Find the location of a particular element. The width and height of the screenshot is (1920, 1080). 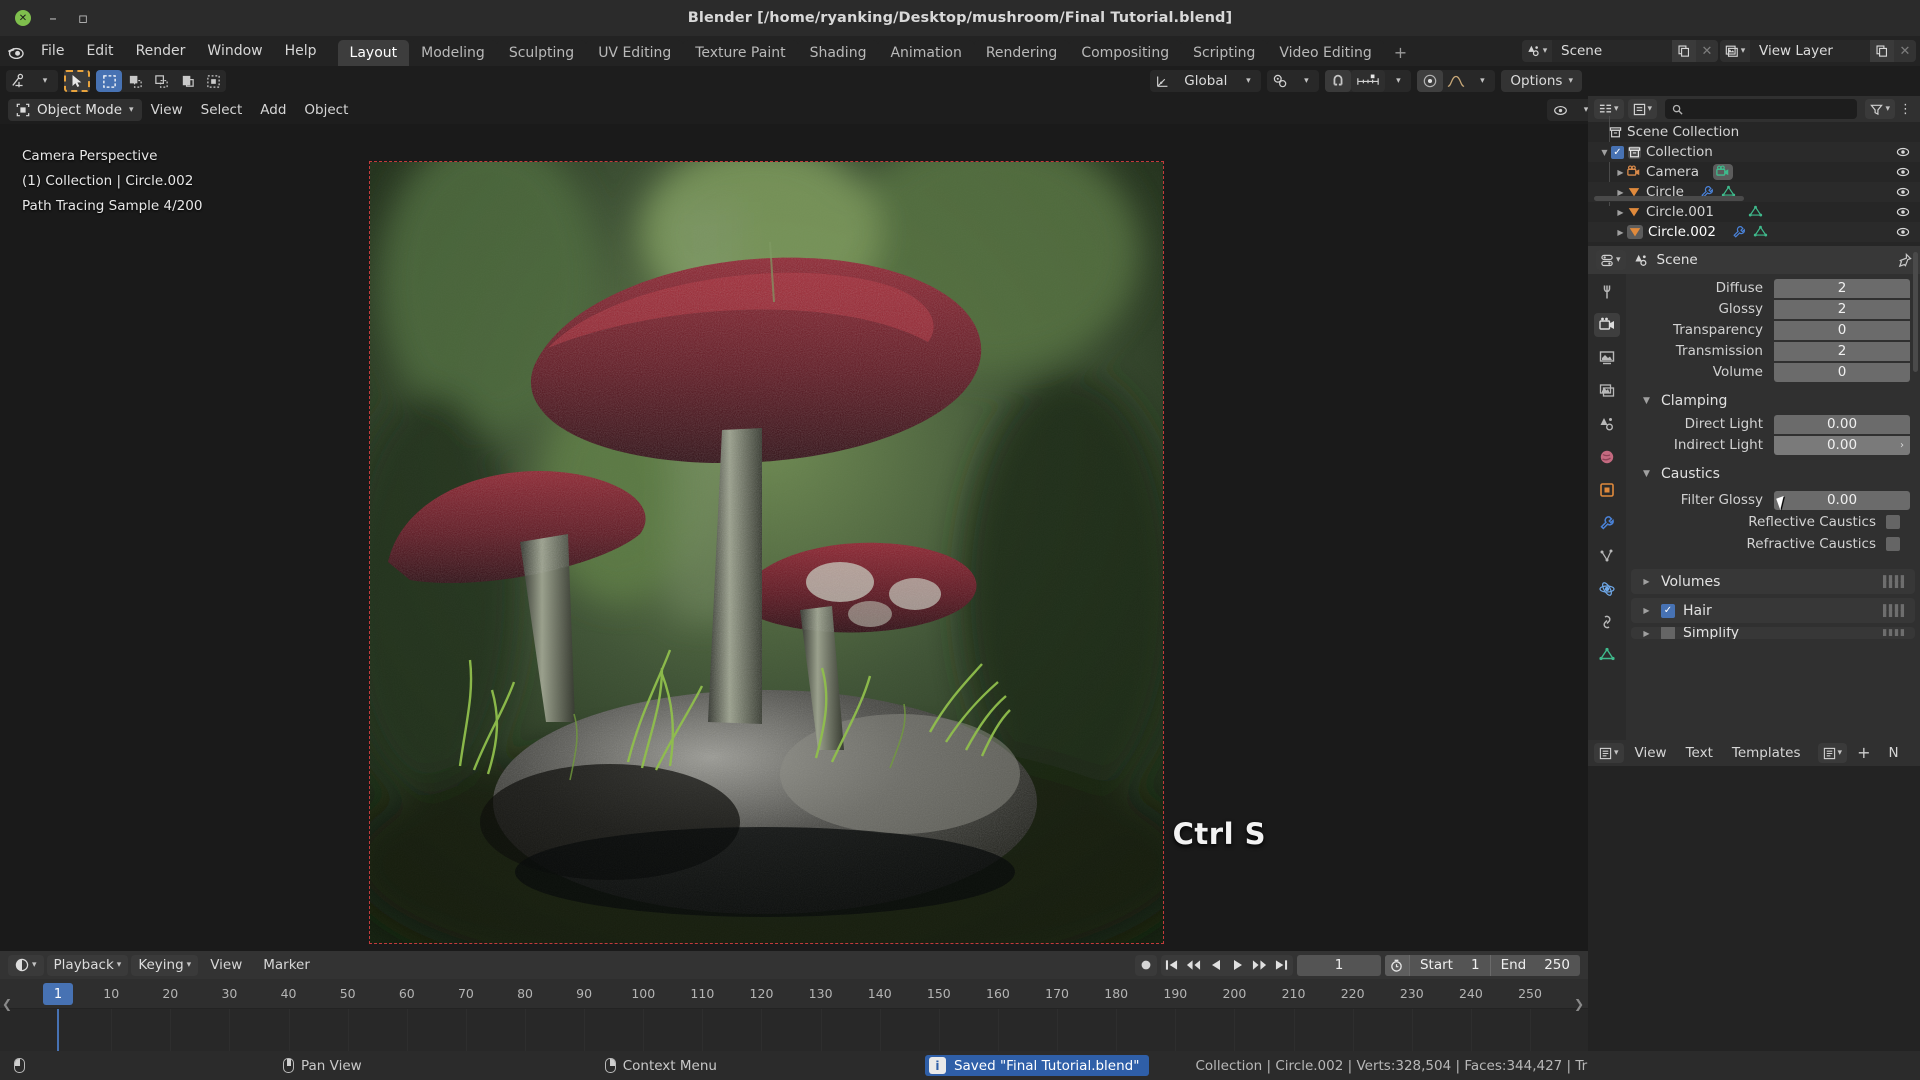

menu-render: Render is located at coordinates (161, 51).